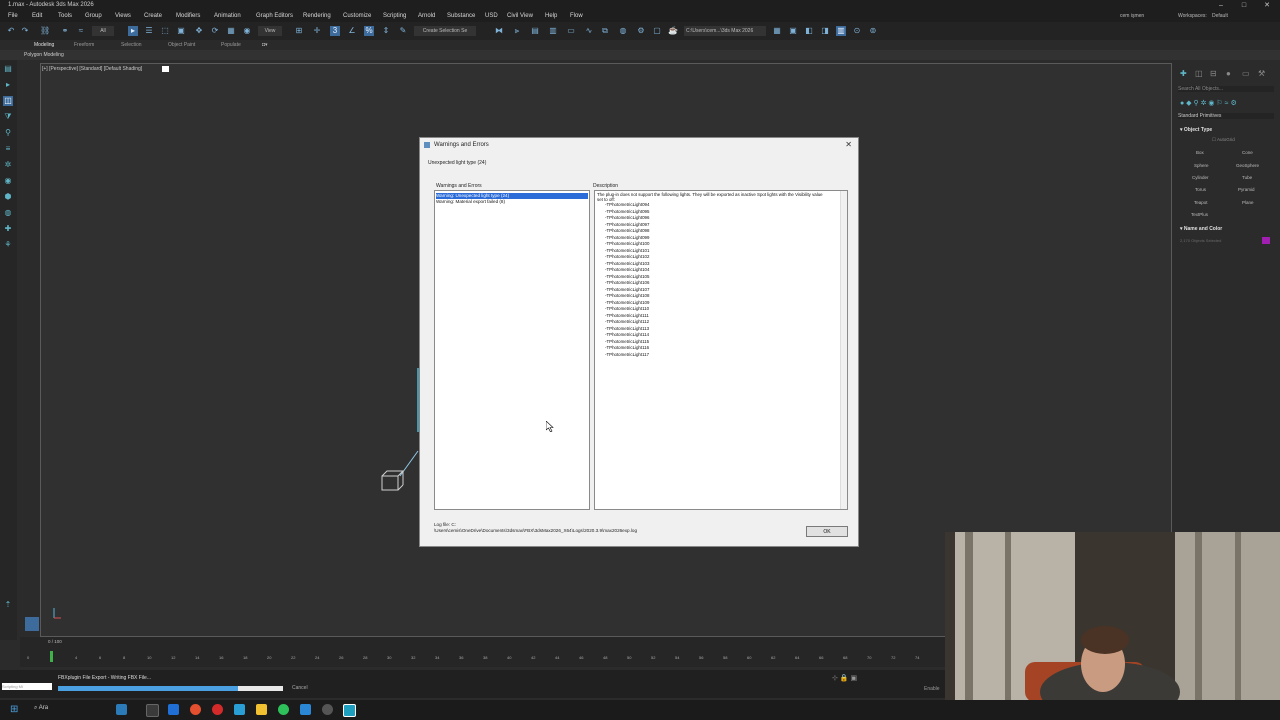  Describe the element at coordinates (1213, 73) in the screenshot. I see `hierarchy-tab-icon: ⊟` at that location.